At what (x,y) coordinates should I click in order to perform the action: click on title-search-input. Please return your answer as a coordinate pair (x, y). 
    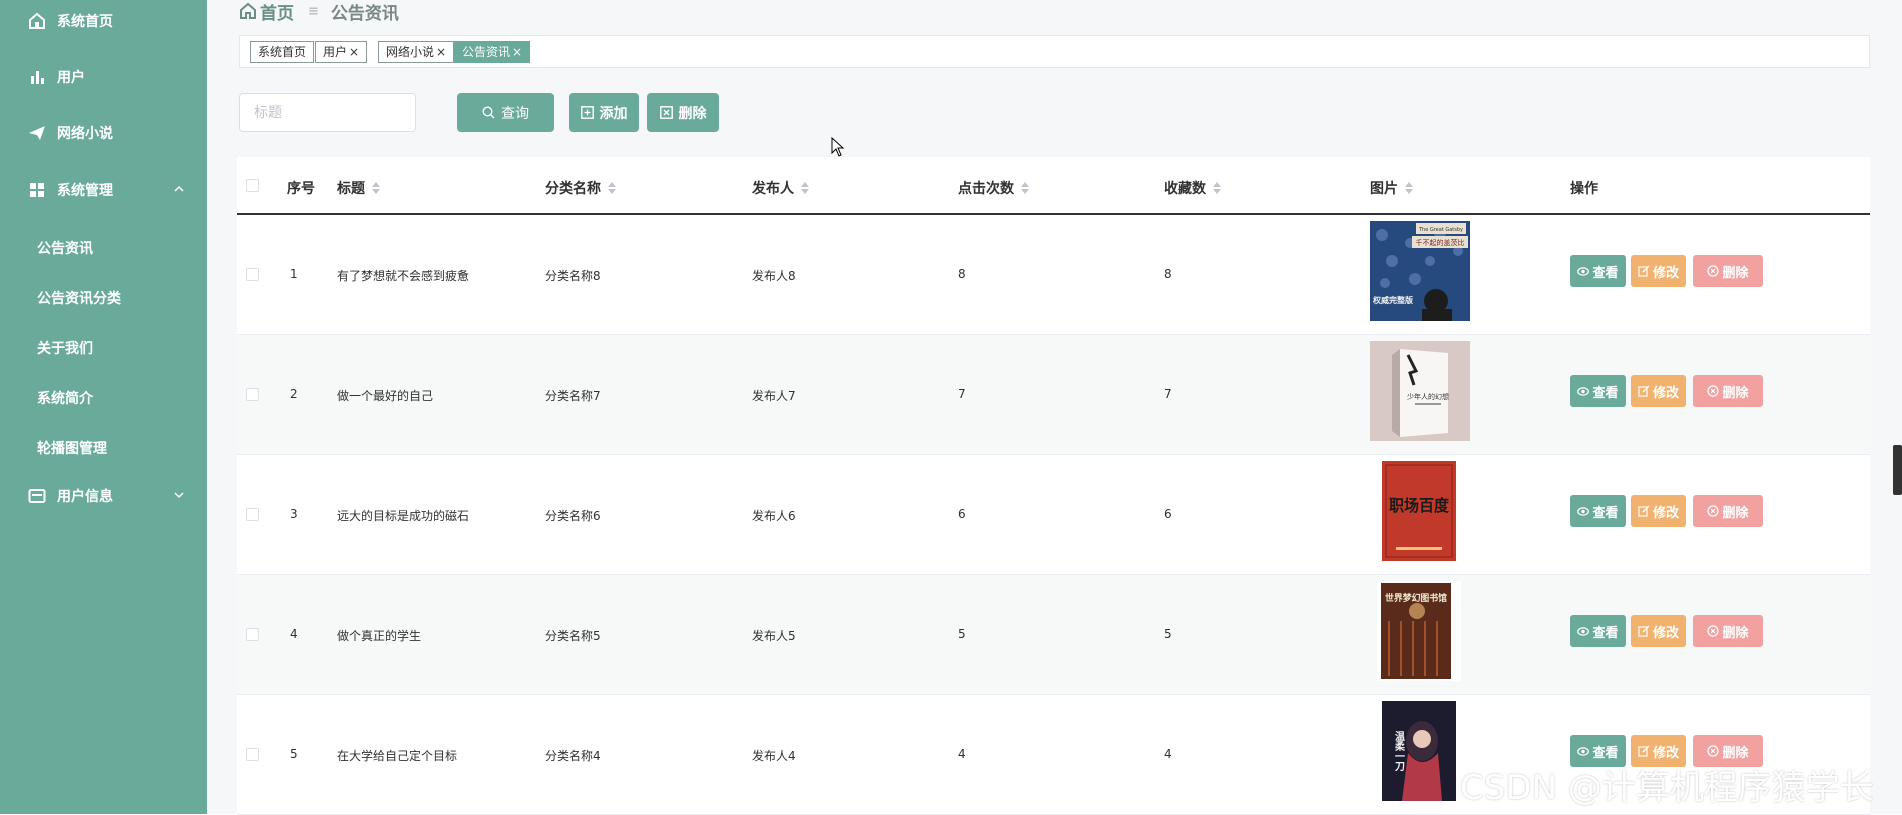
    Looking at the image, I should click on (327, 112).